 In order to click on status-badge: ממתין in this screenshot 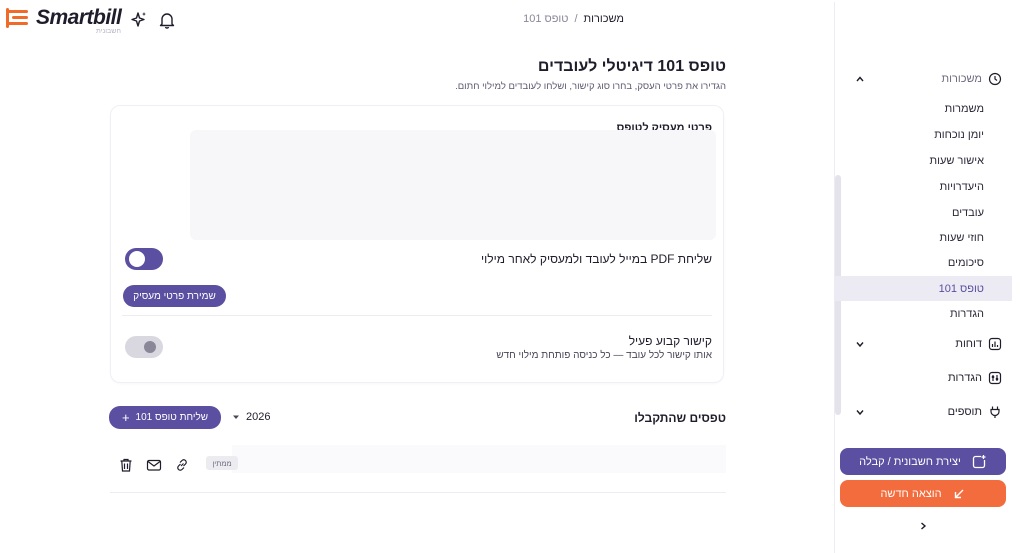, I will do `click(222, 463)`.